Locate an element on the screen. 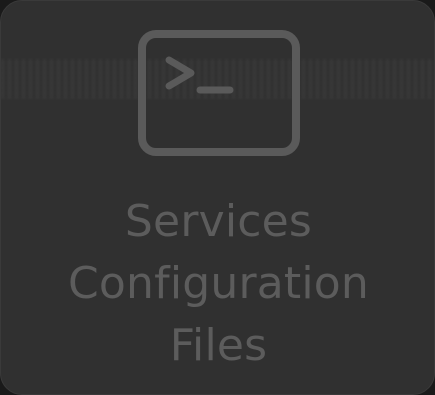 This screenshot has height=395, width=435. terminal-icon is located at coordinates (219, 93).